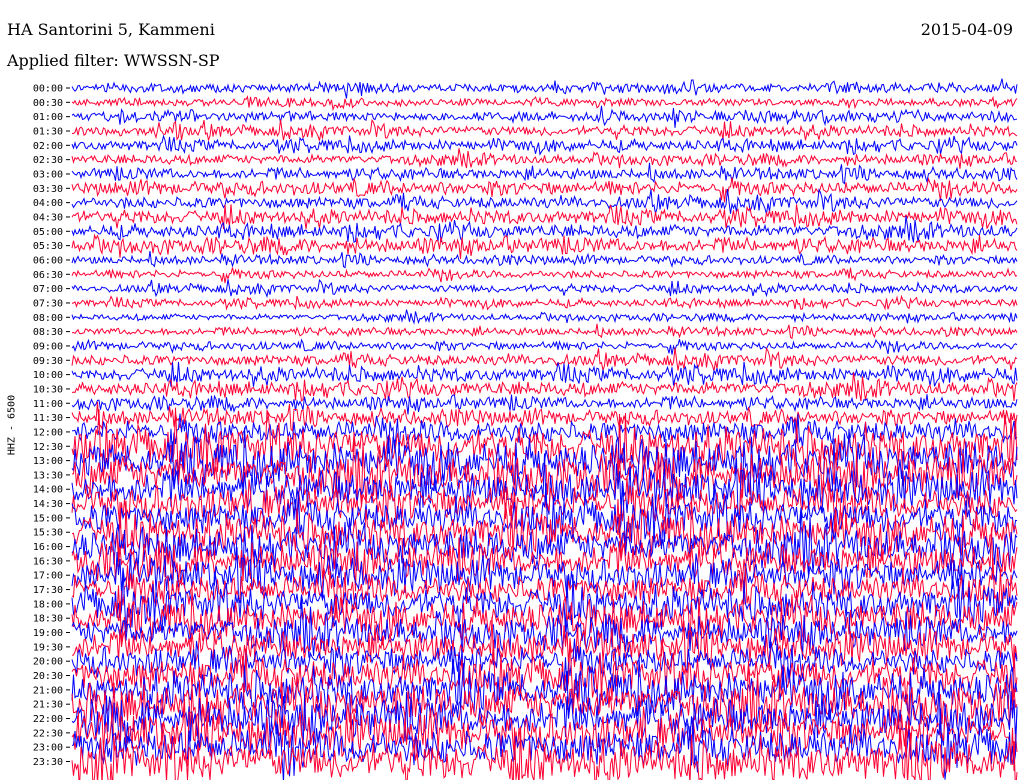 The width and height of the screenshot is (1024, 780). What do you see at coordinates (48, 490) in the screenshot?
I see `time-tick-label: 14:00` at bounding box center [48, 490].